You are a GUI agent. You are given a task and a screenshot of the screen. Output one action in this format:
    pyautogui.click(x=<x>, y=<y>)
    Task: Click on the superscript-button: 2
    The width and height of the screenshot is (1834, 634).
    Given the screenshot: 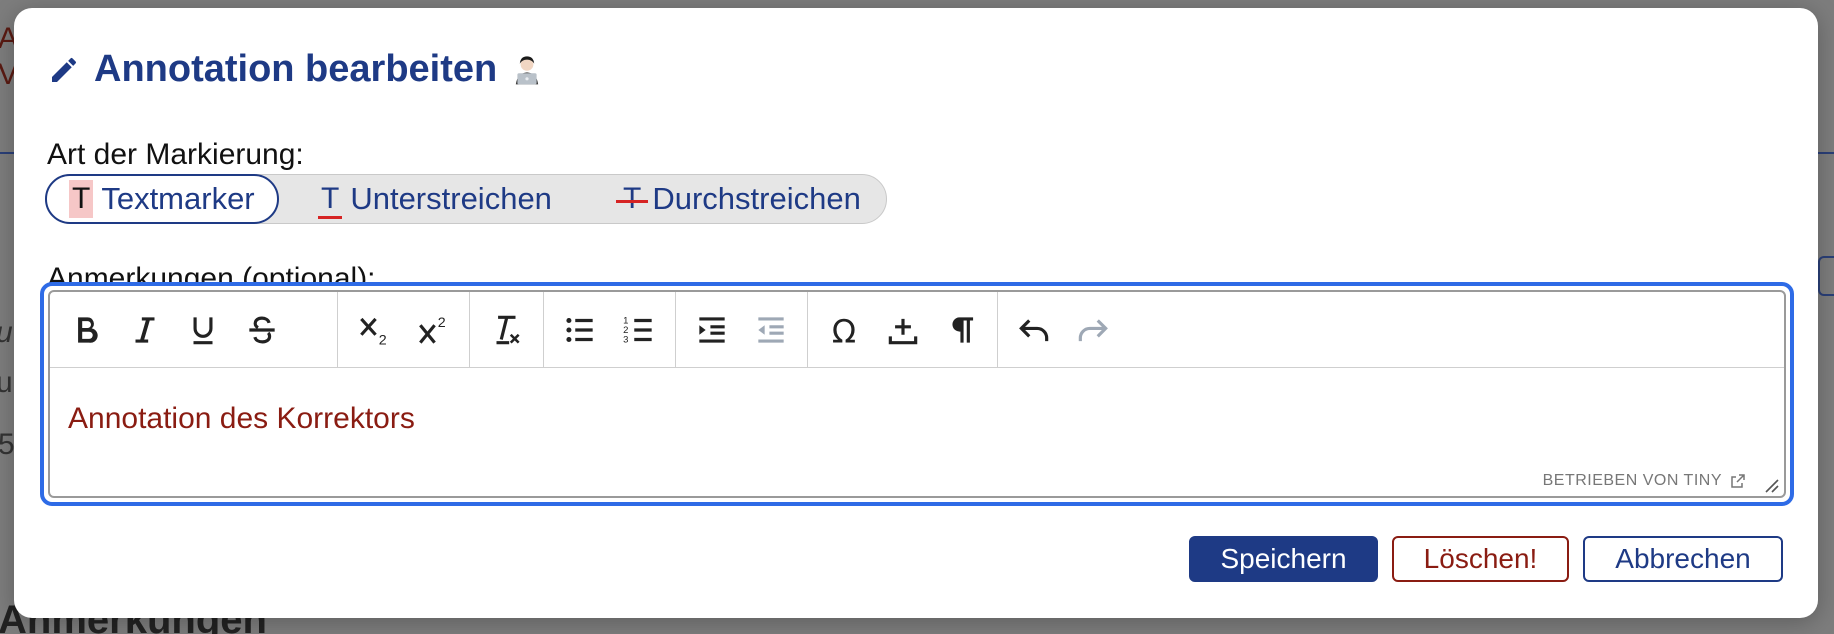 What is the action you would take?
    pyautogui.click(x=433, y=330)
    